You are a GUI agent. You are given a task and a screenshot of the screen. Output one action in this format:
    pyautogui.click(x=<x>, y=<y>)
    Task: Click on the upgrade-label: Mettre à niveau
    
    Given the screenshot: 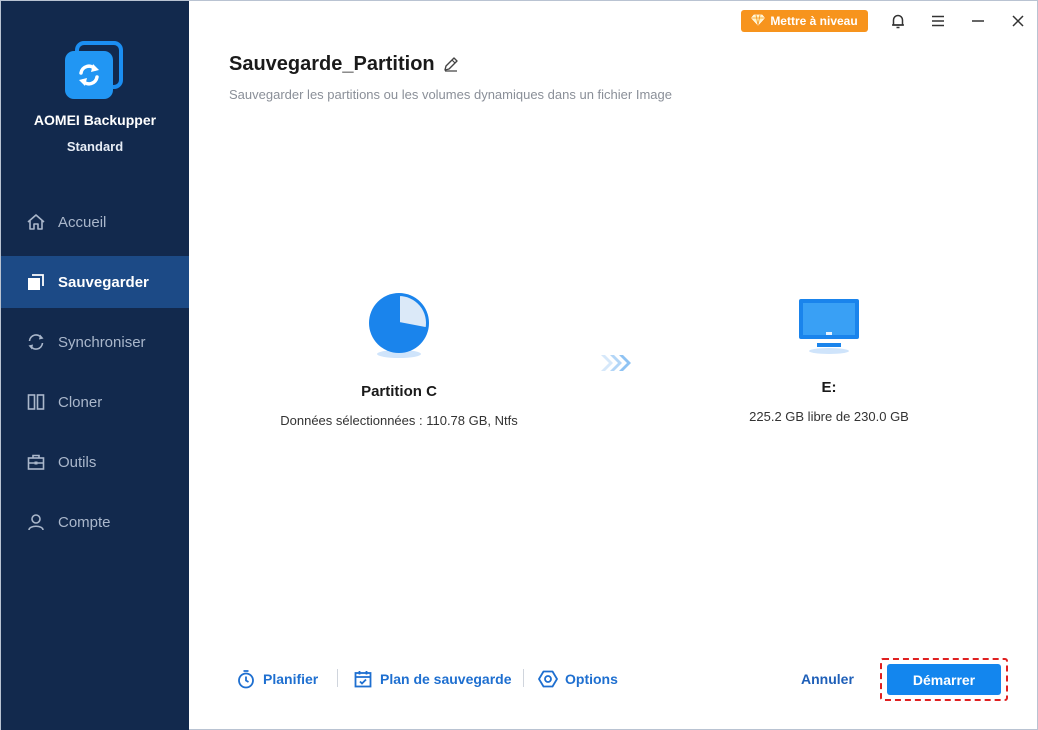 What is the action you would take?
    pyautogui.click(x=814, y=21)
    